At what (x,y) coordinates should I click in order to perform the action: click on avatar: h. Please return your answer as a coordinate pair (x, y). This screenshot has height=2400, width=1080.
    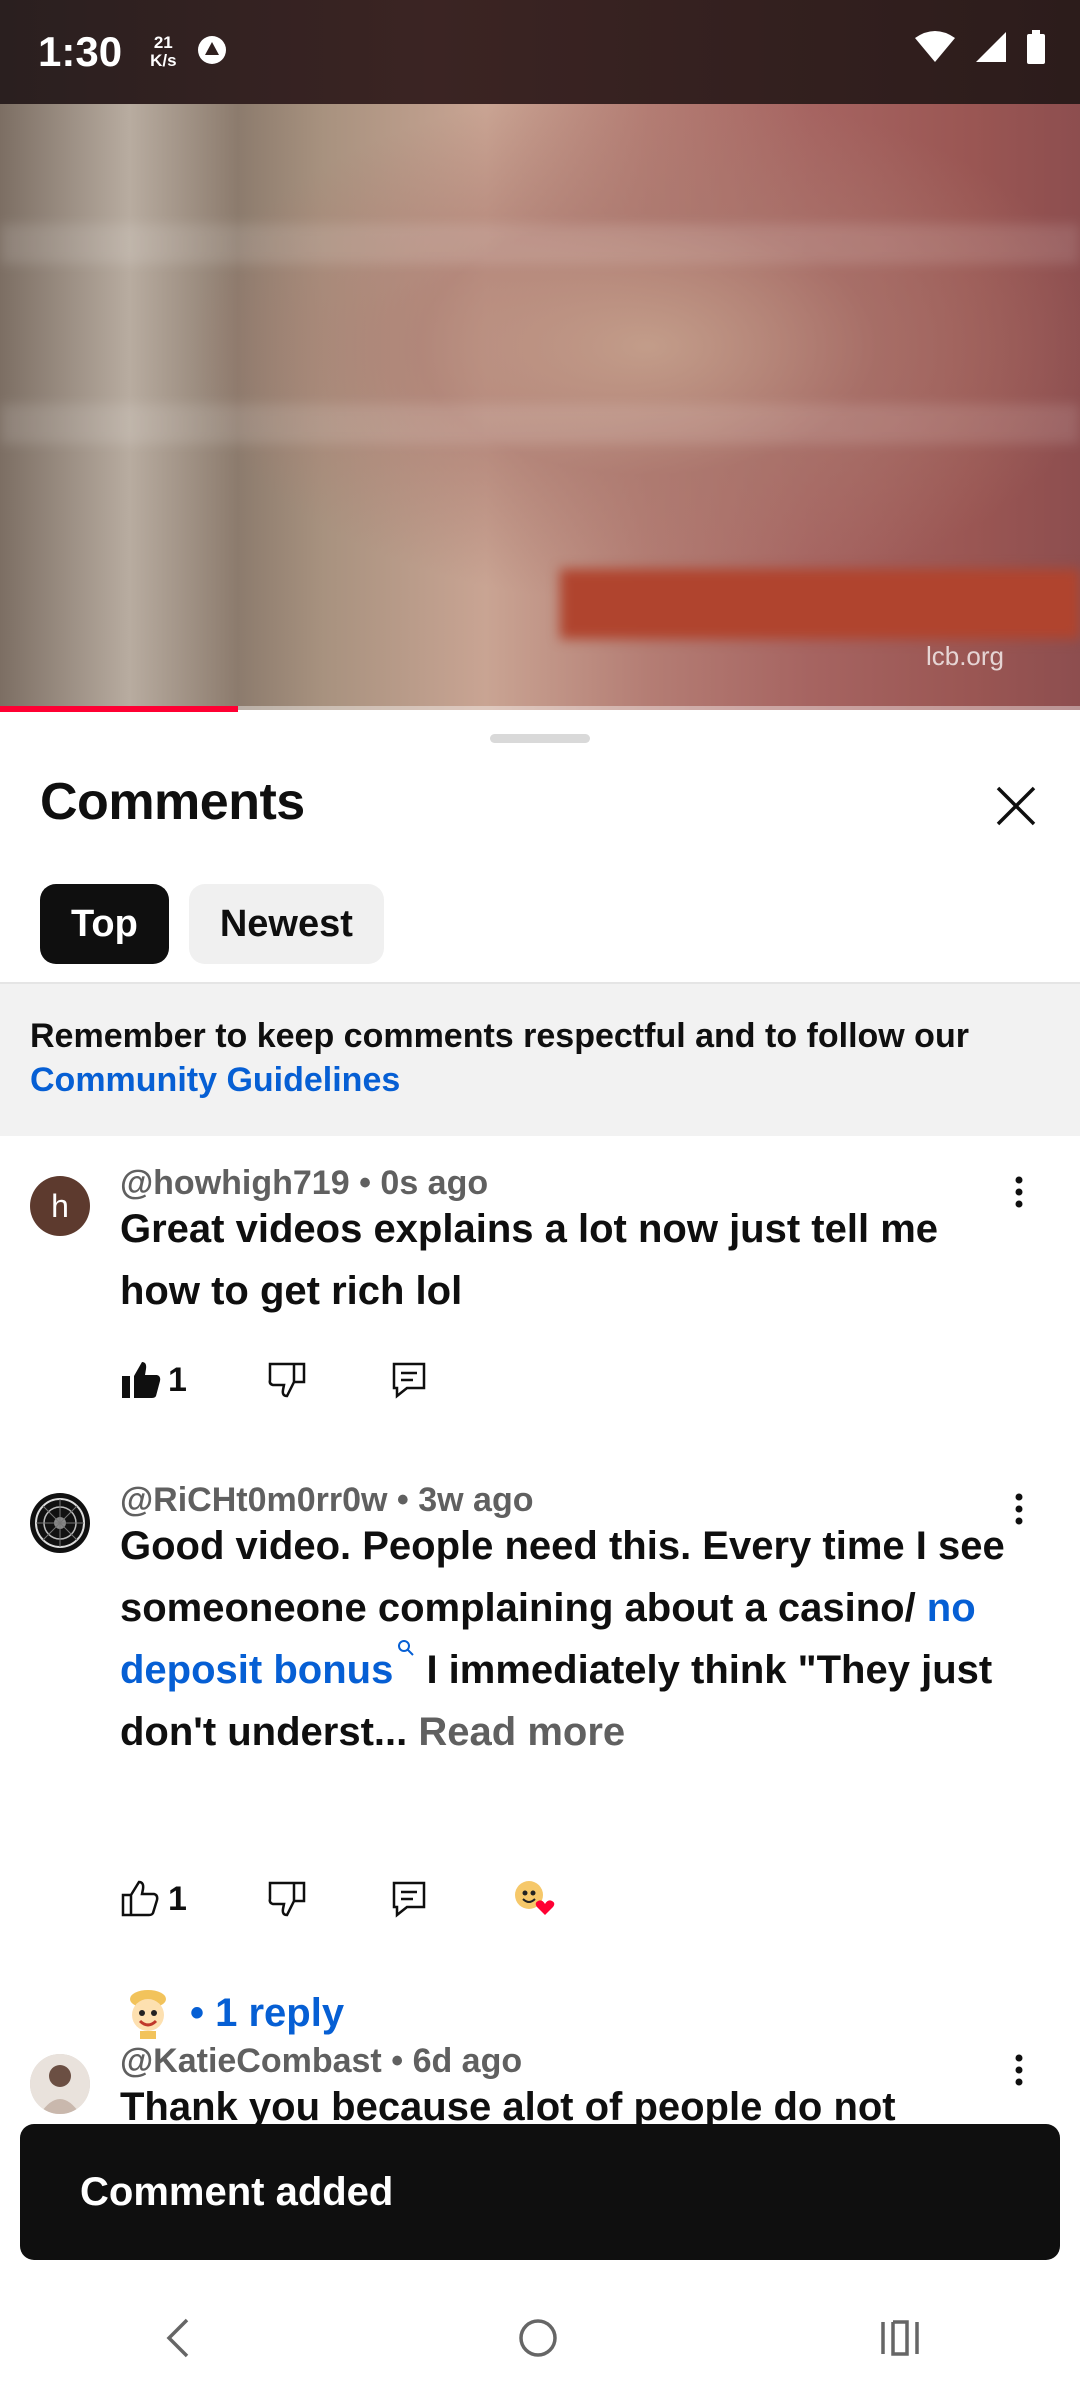
    Looking at the image, I should click on (60, 1206).